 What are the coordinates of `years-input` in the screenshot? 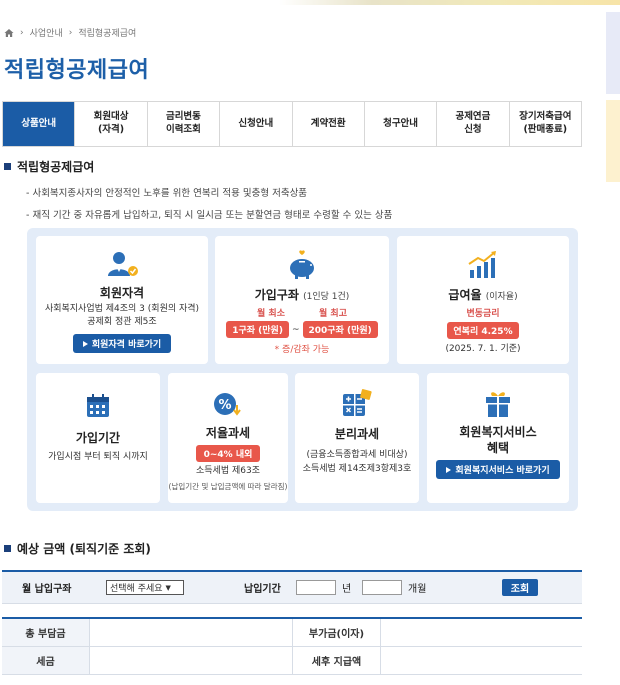 It's located at (316, 587).